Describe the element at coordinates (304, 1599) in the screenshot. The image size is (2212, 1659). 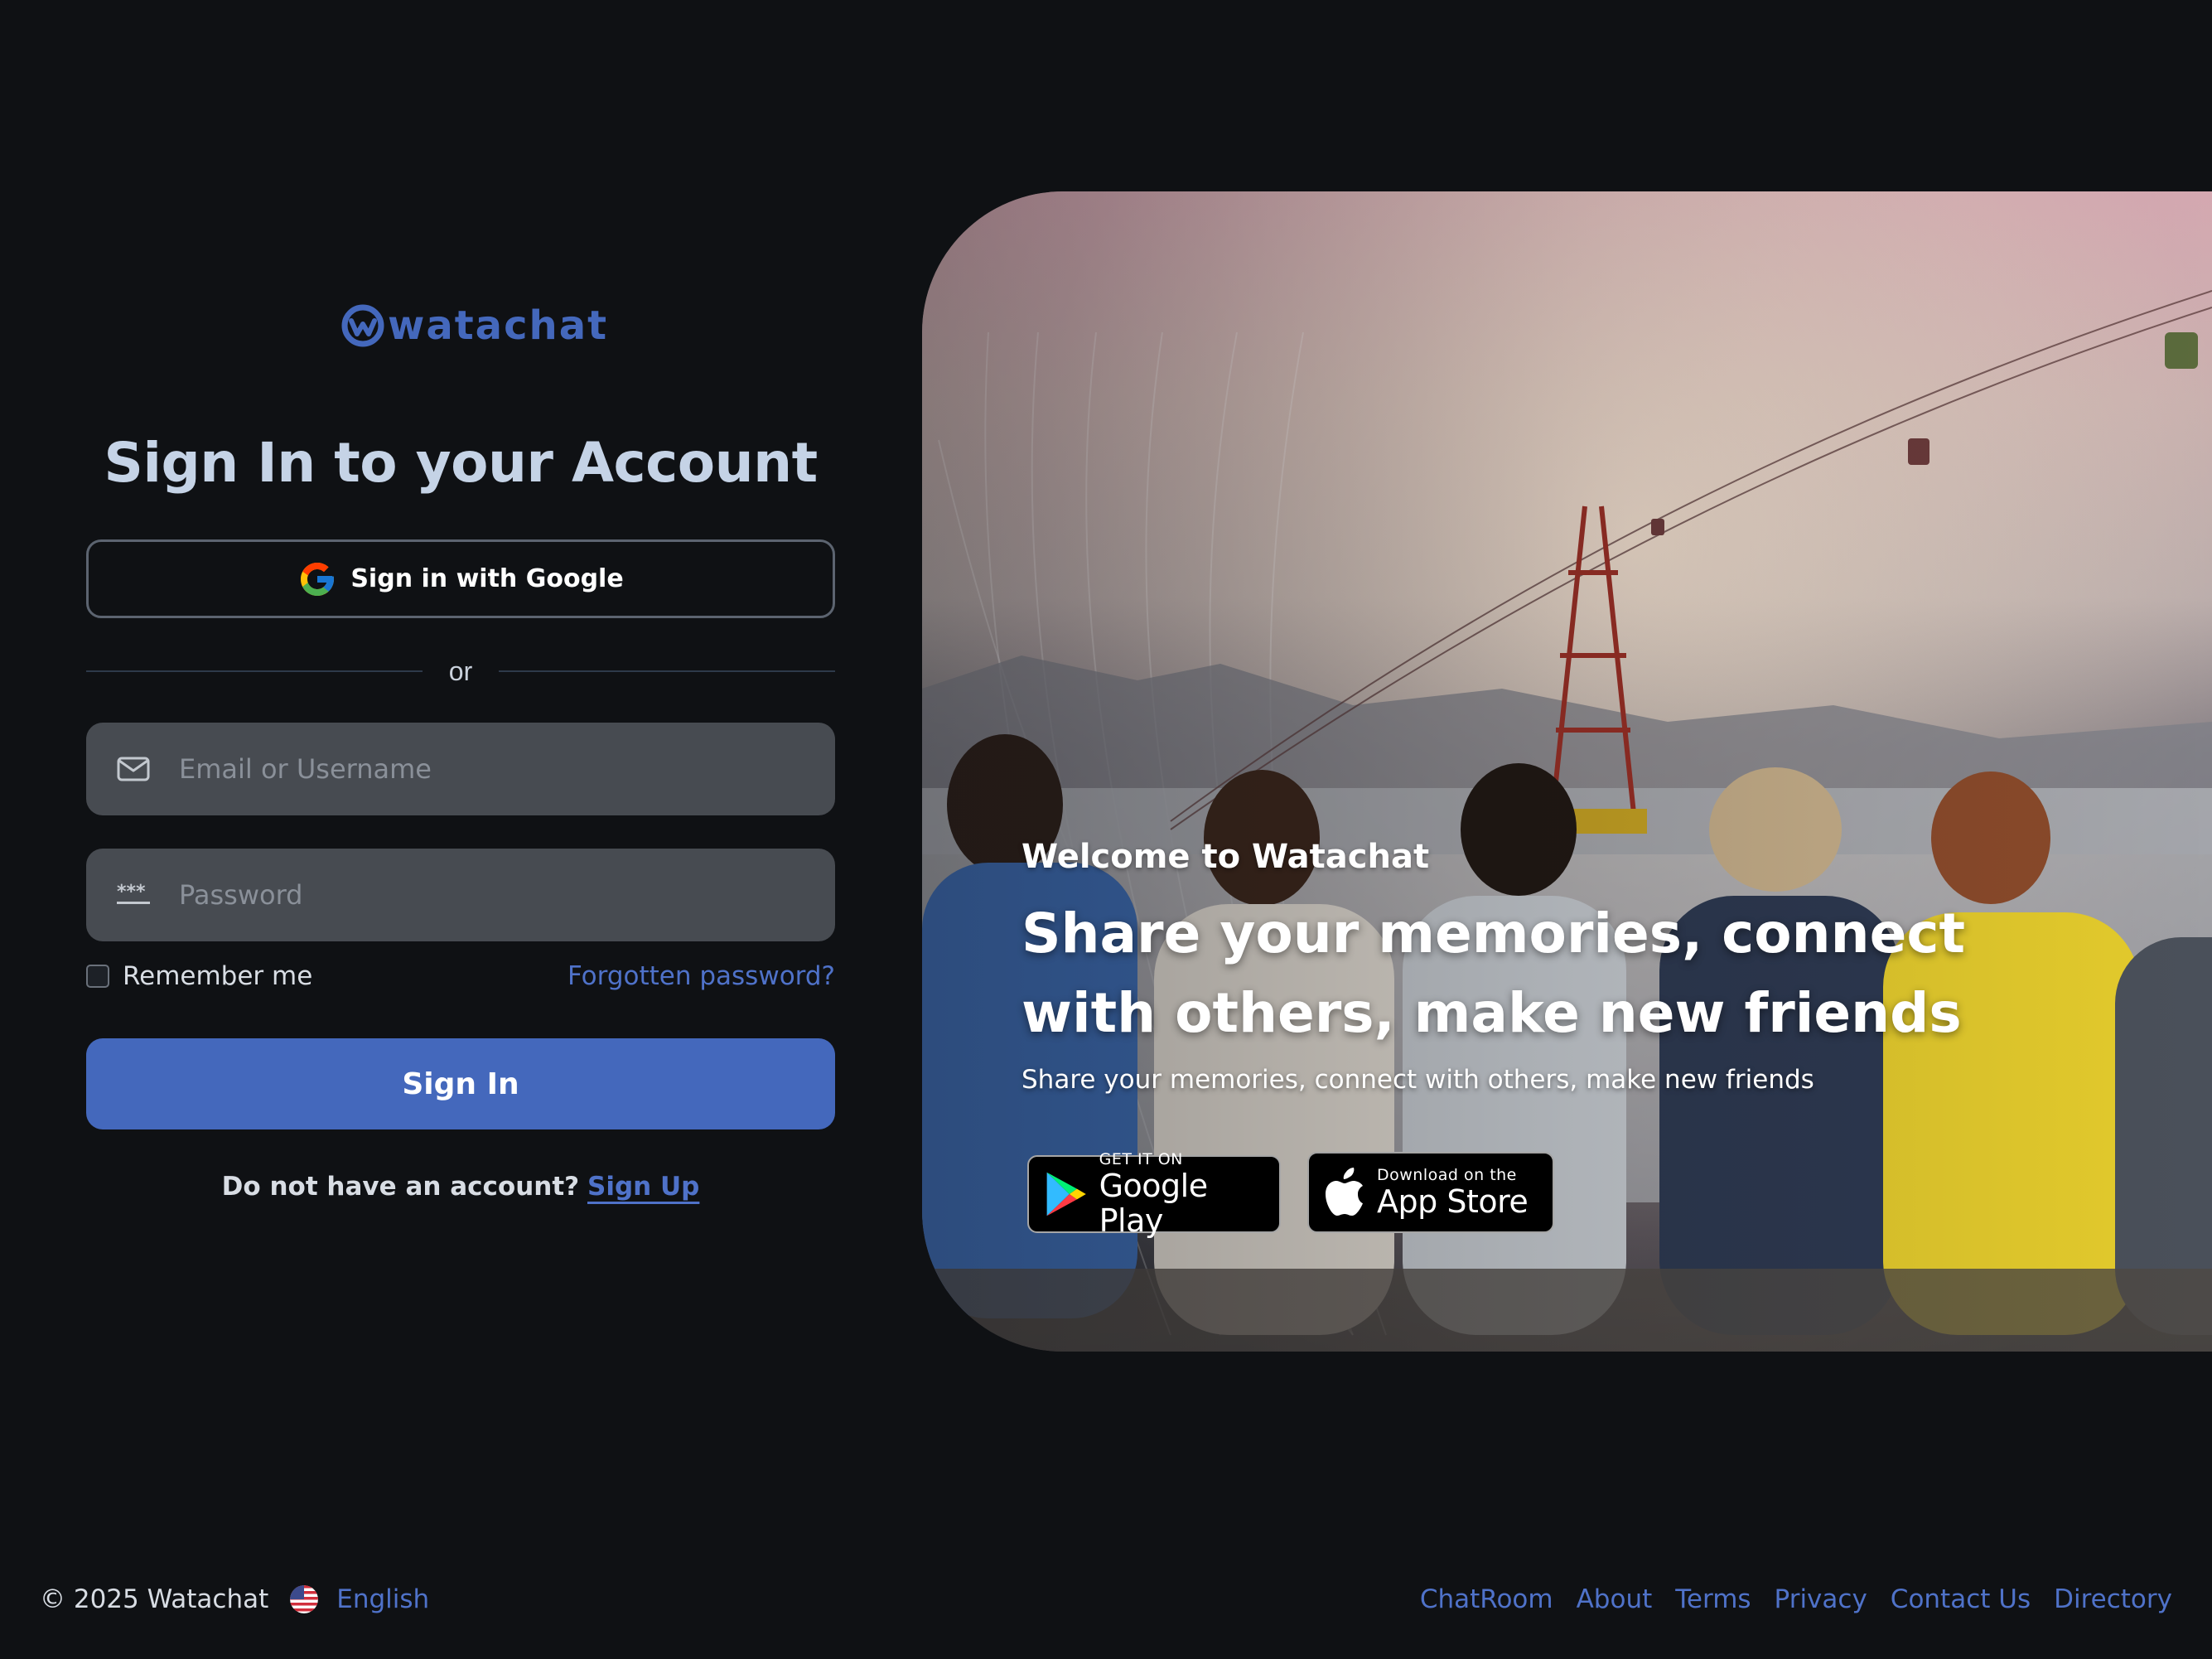
I see `us-flag-icon` at that location.